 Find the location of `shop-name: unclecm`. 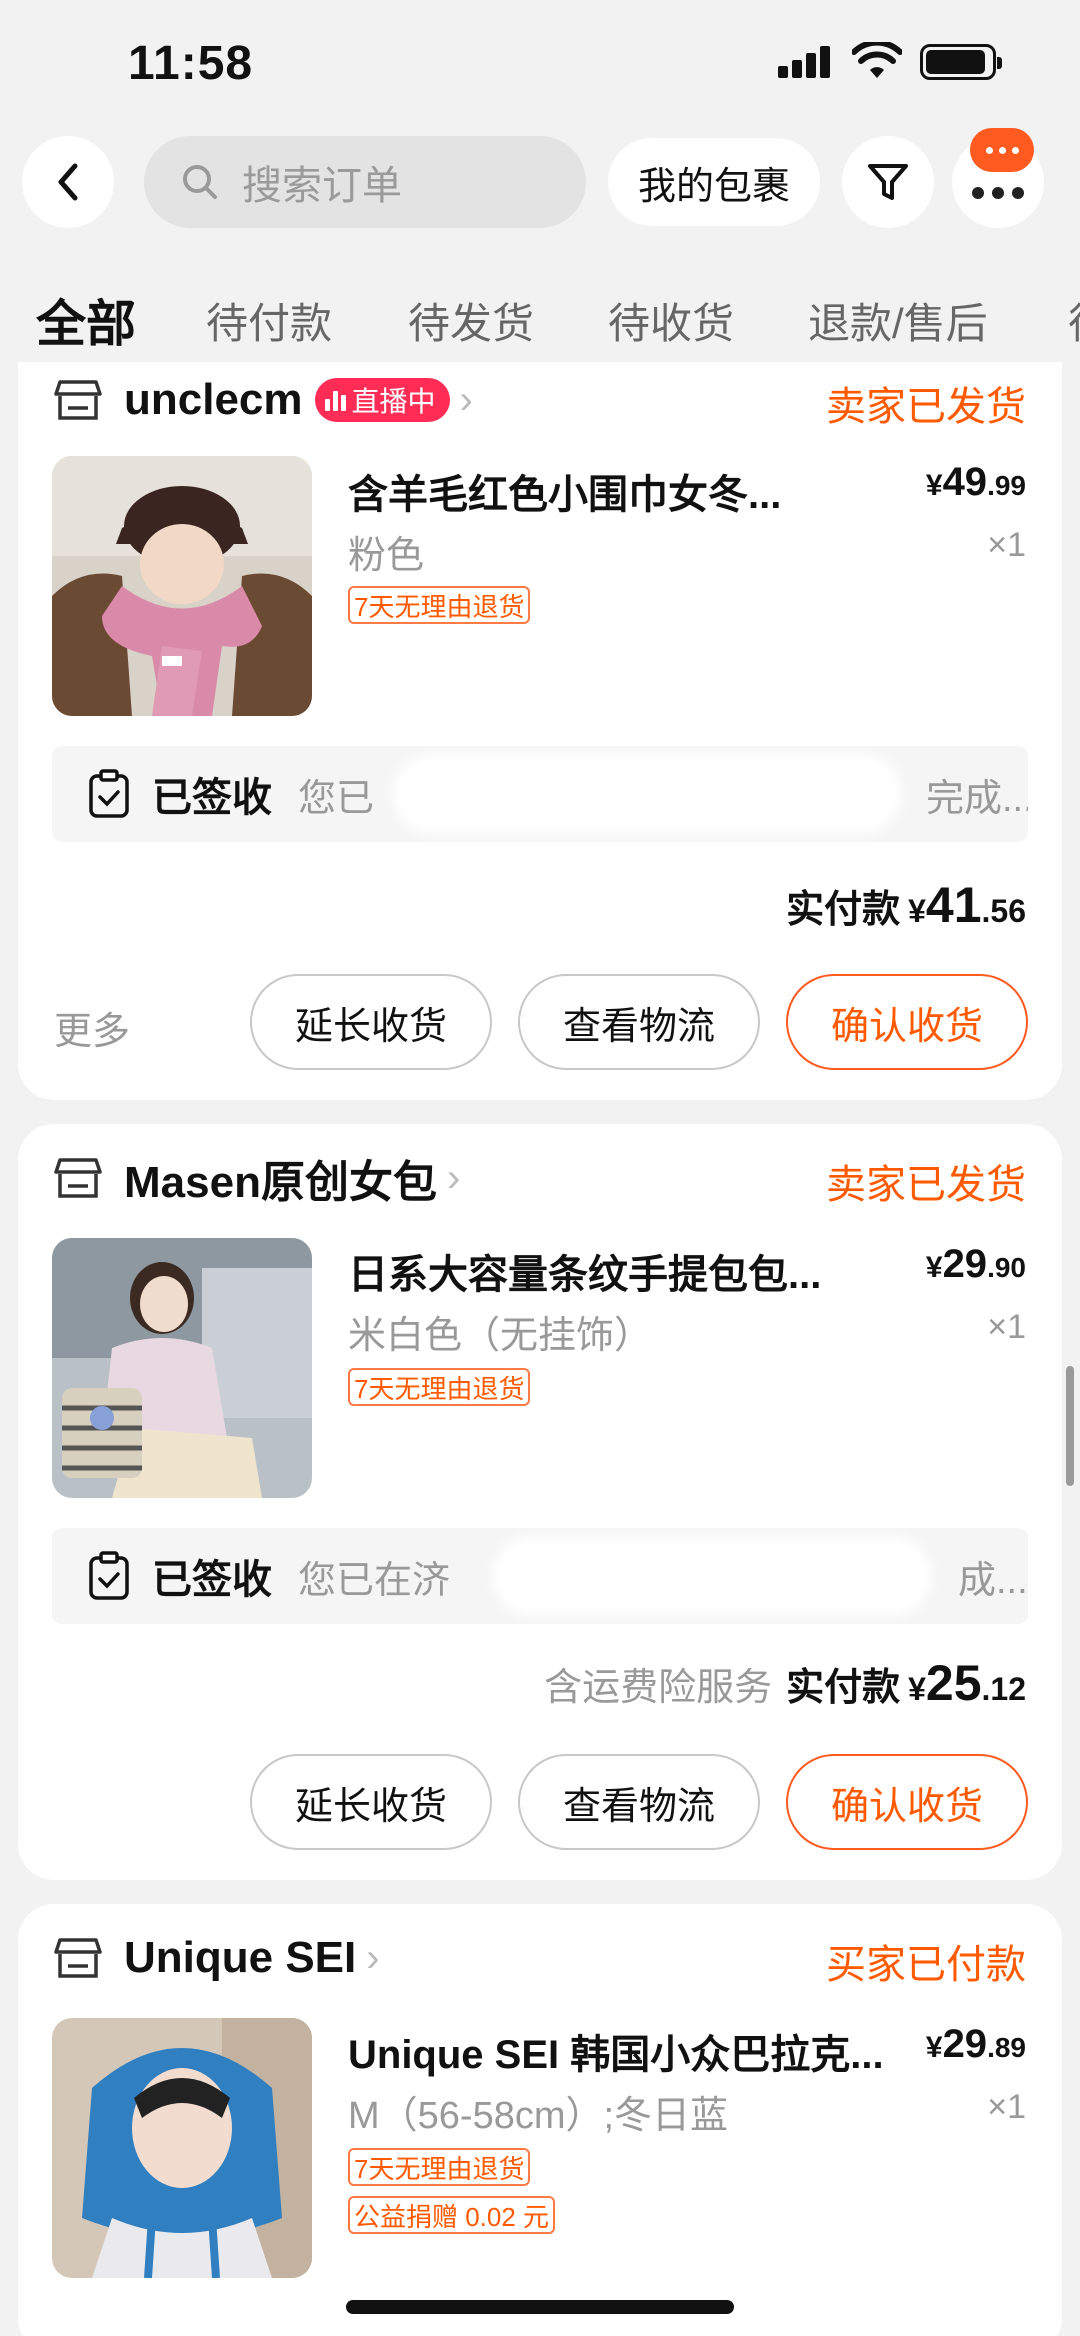

shop-name: unclecm is located at coordinates (213, 399).